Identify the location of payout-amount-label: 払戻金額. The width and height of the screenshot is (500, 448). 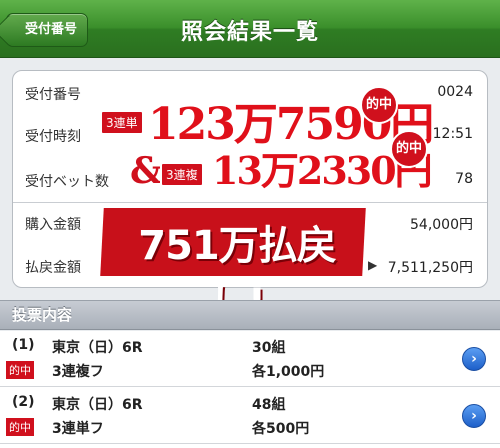
(53, 268).